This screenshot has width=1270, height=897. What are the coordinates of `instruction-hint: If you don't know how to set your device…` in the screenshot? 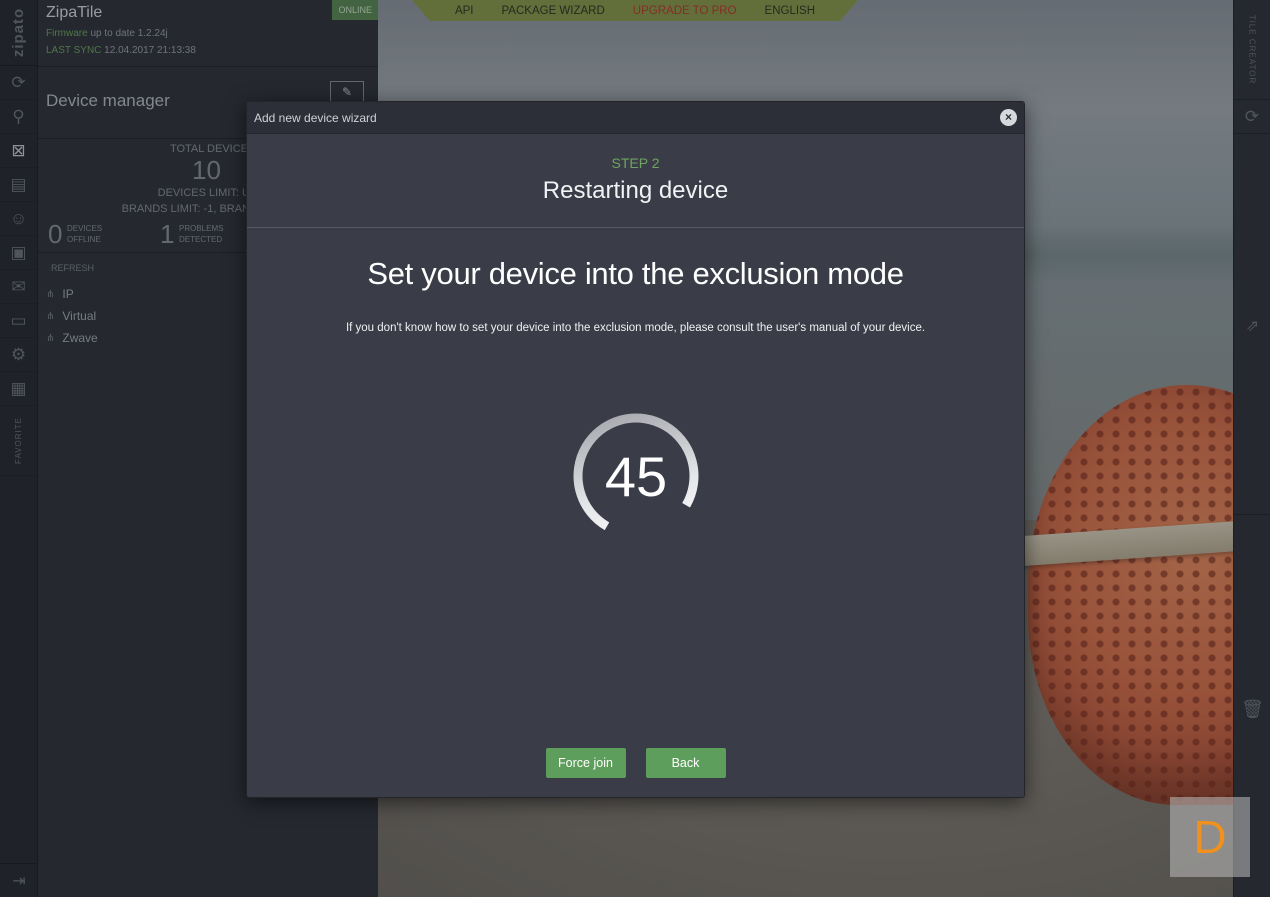 It's located at (635, 328).